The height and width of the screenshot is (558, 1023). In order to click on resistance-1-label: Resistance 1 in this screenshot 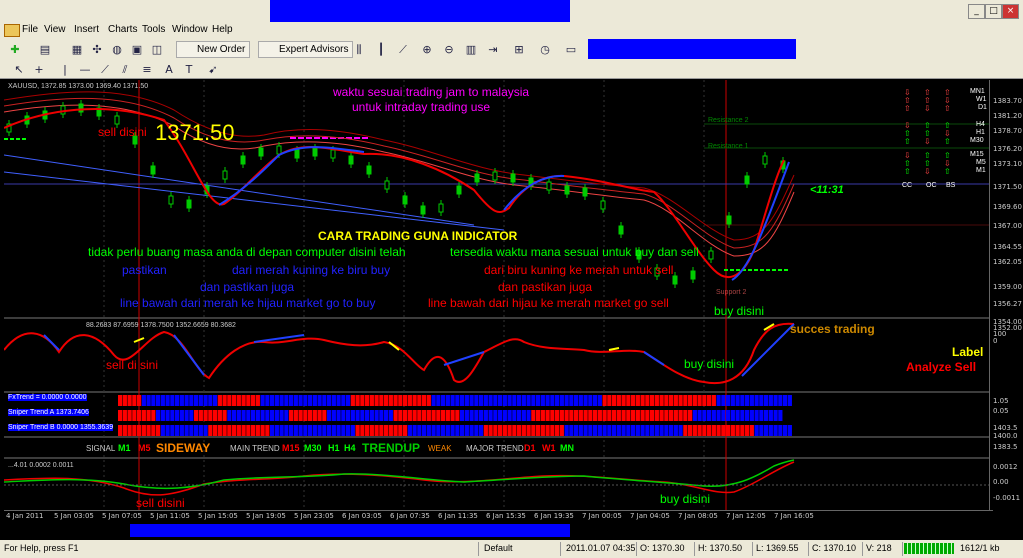, I will do `click(728, 146)`.